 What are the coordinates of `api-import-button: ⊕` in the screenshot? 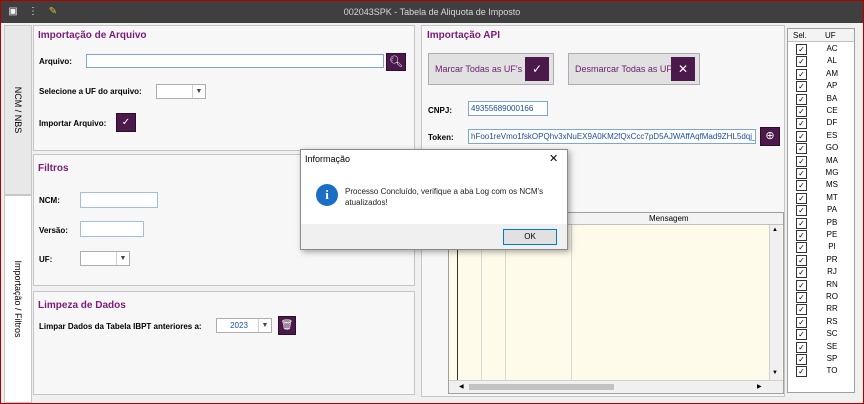 It's located at (770, 136).